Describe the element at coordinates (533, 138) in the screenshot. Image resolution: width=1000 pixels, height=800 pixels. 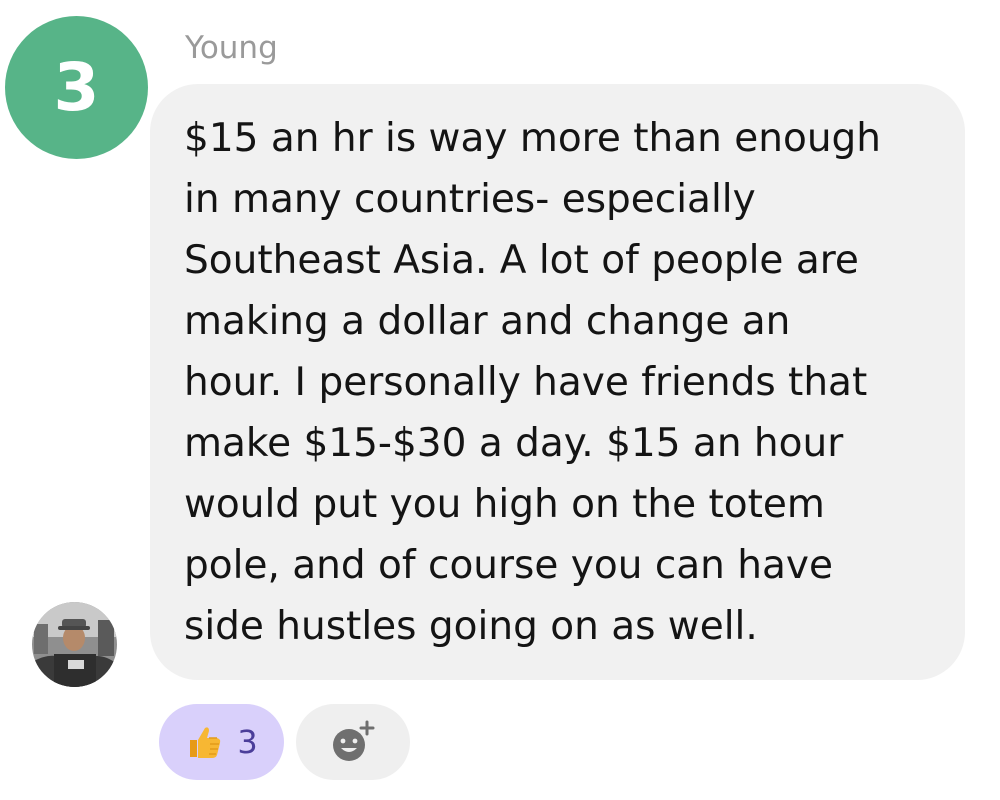
I see `message-line: $15 an hr is way more than enough` at that location.